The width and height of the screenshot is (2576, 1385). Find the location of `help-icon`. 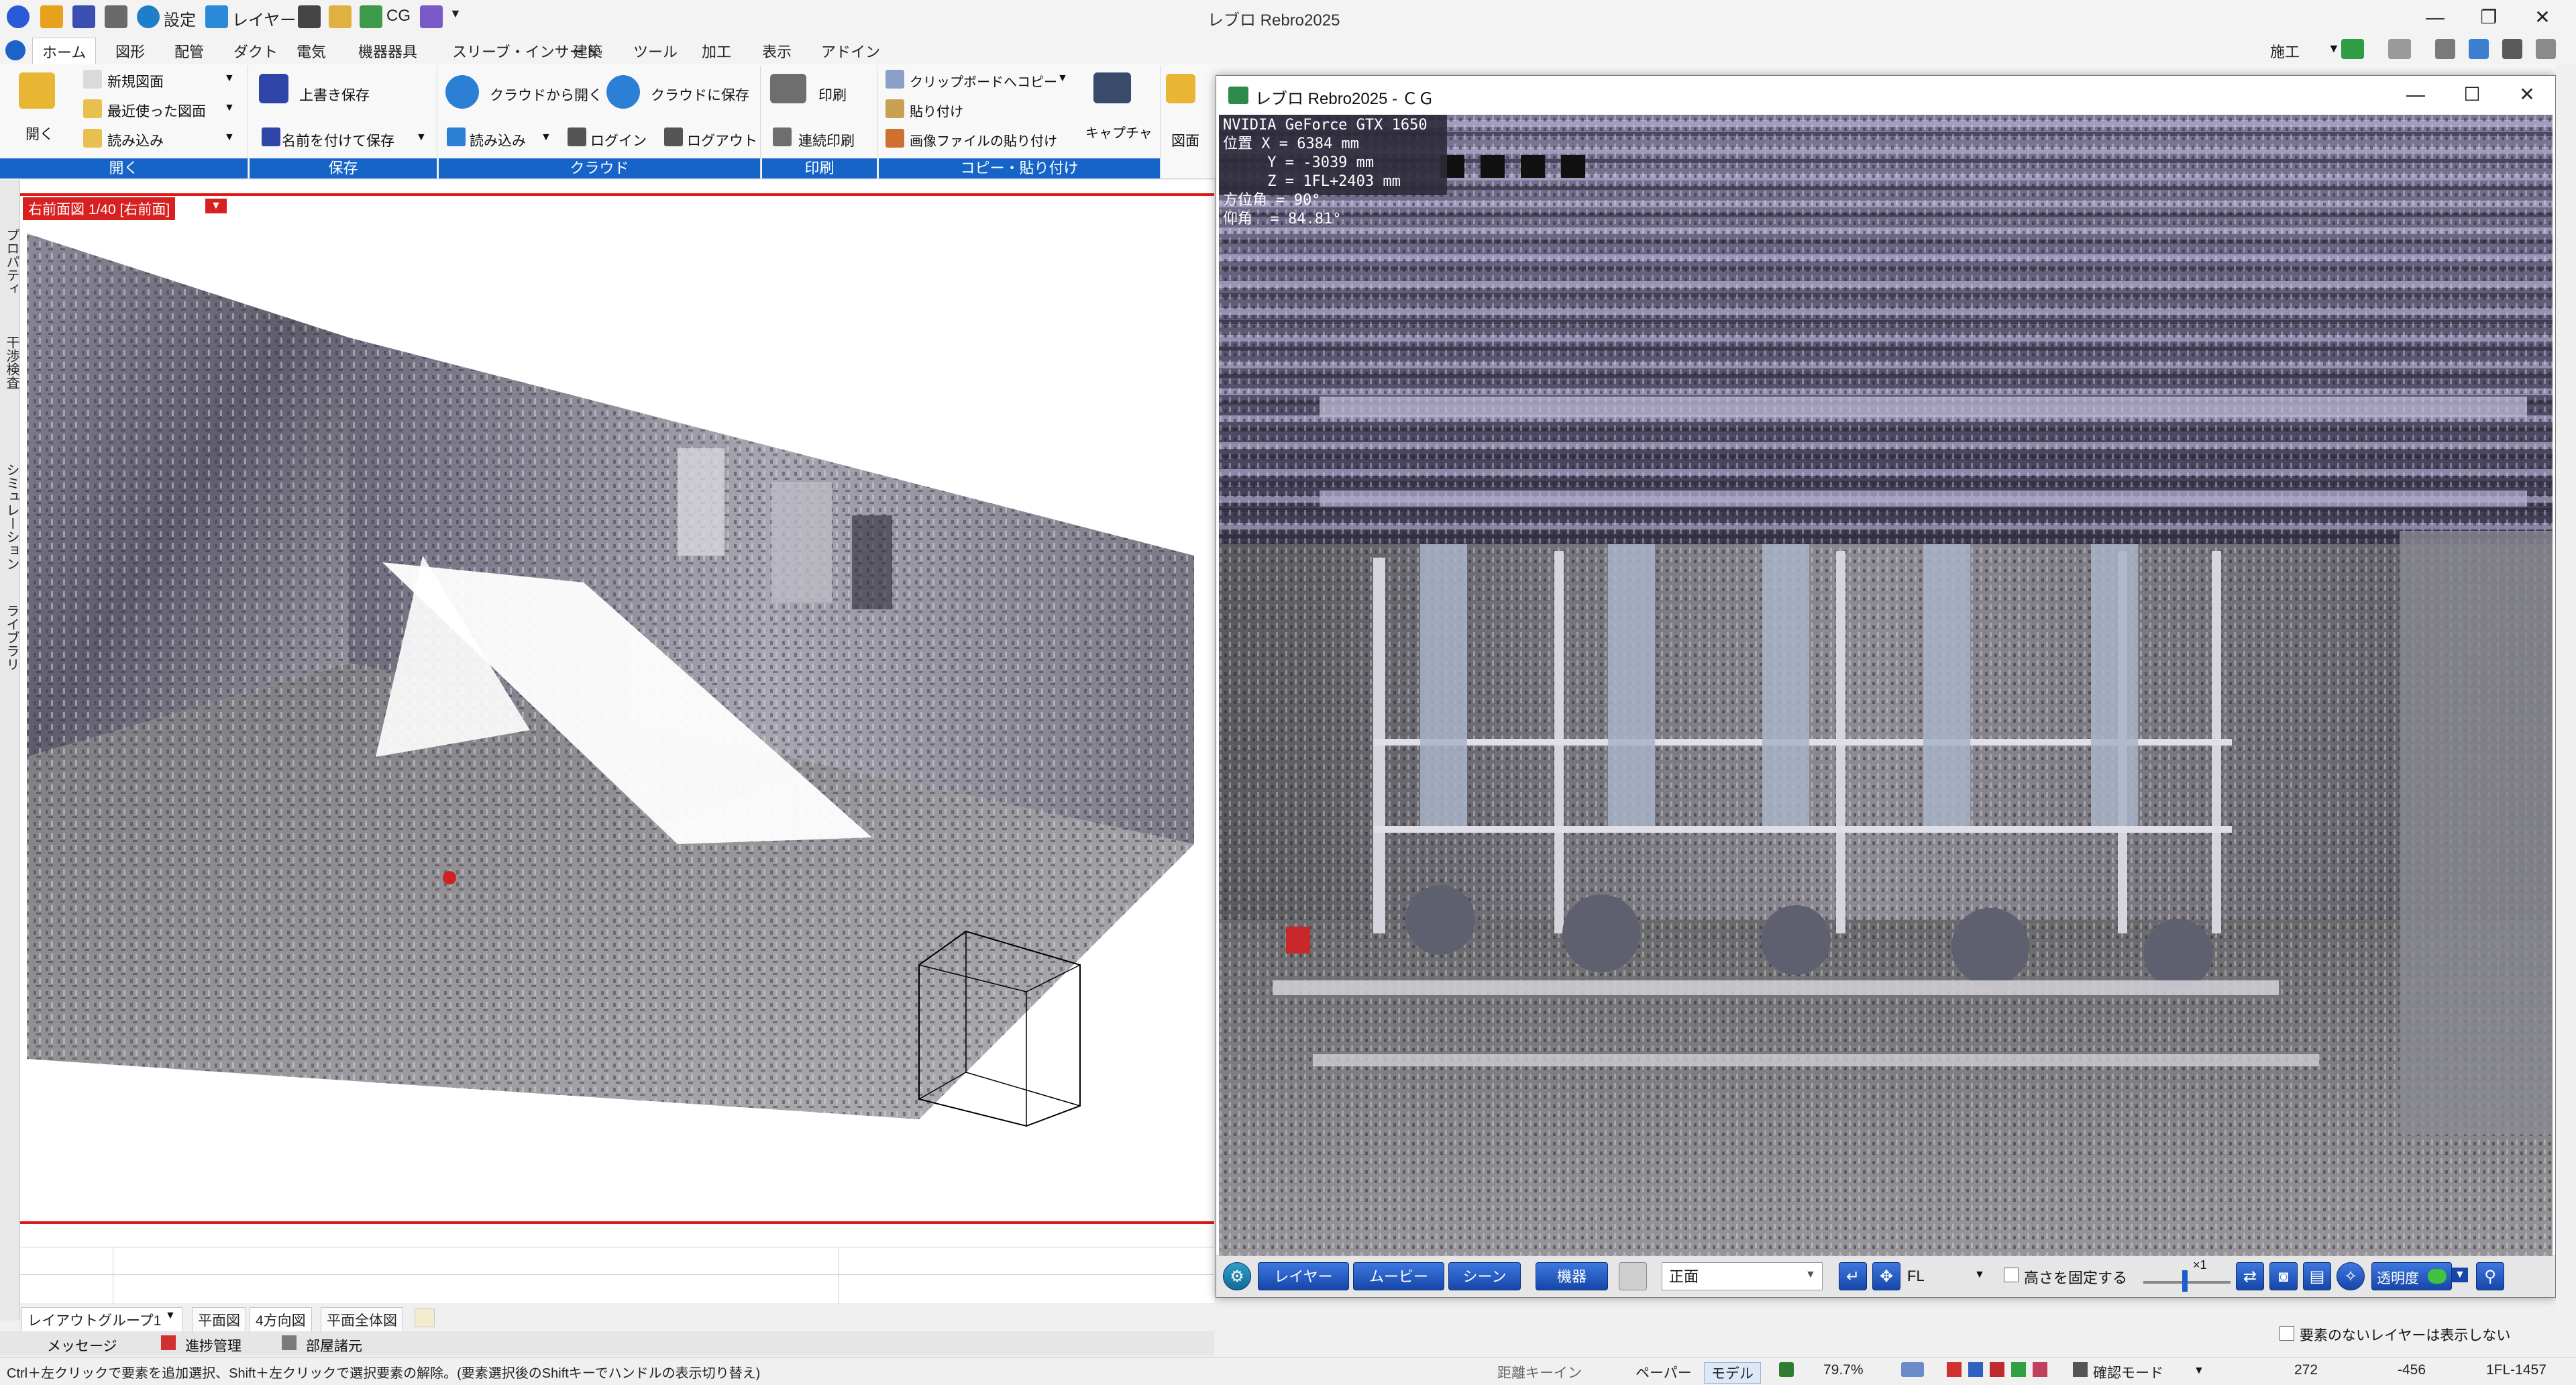

help-icon is located at coordinates (2479, 49).